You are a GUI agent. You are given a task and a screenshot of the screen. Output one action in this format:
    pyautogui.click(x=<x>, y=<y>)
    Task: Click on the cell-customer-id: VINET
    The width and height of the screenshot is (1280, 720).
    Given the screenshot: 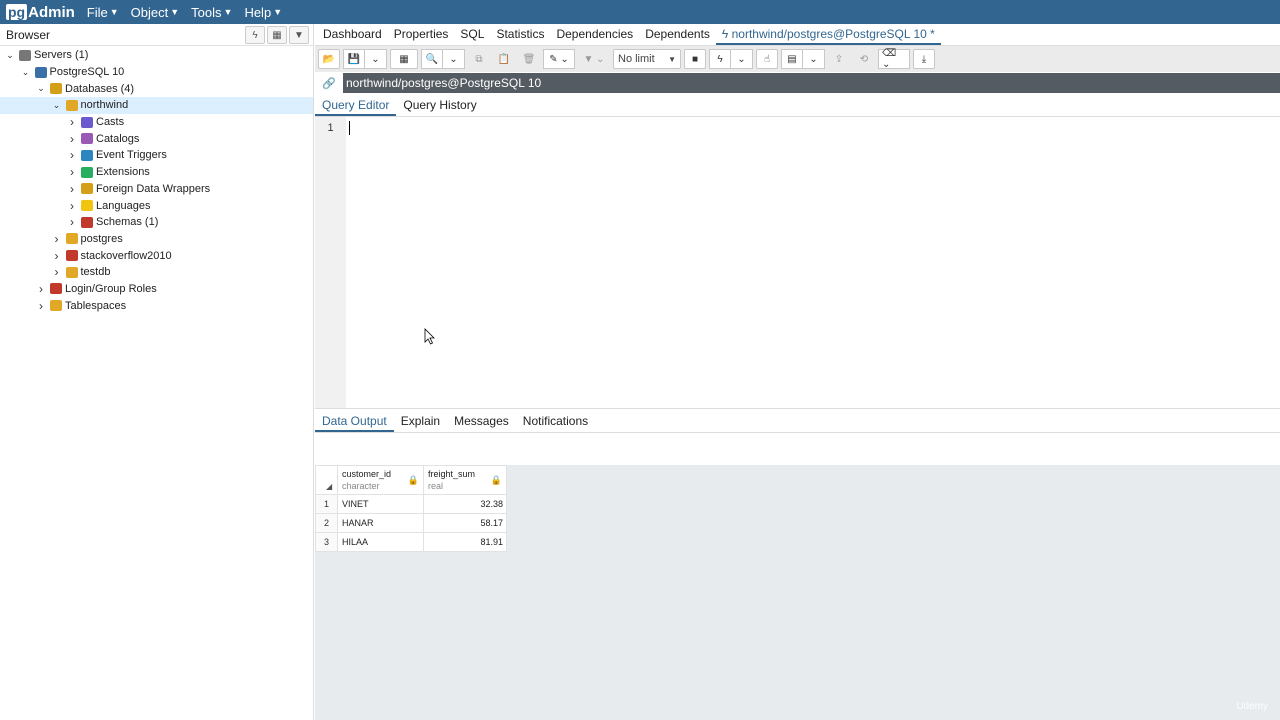 What is the action you would take?
    pyautogui.click(x=380, y=504)
    